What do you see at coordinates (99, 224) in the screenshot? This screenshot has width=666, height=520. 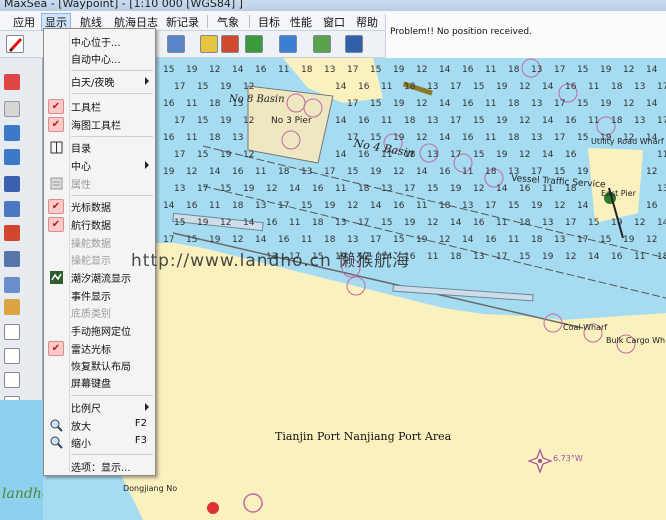 I see `menu-item-nav-data: ✔ 航行数据` at bounding box center [99, 224].